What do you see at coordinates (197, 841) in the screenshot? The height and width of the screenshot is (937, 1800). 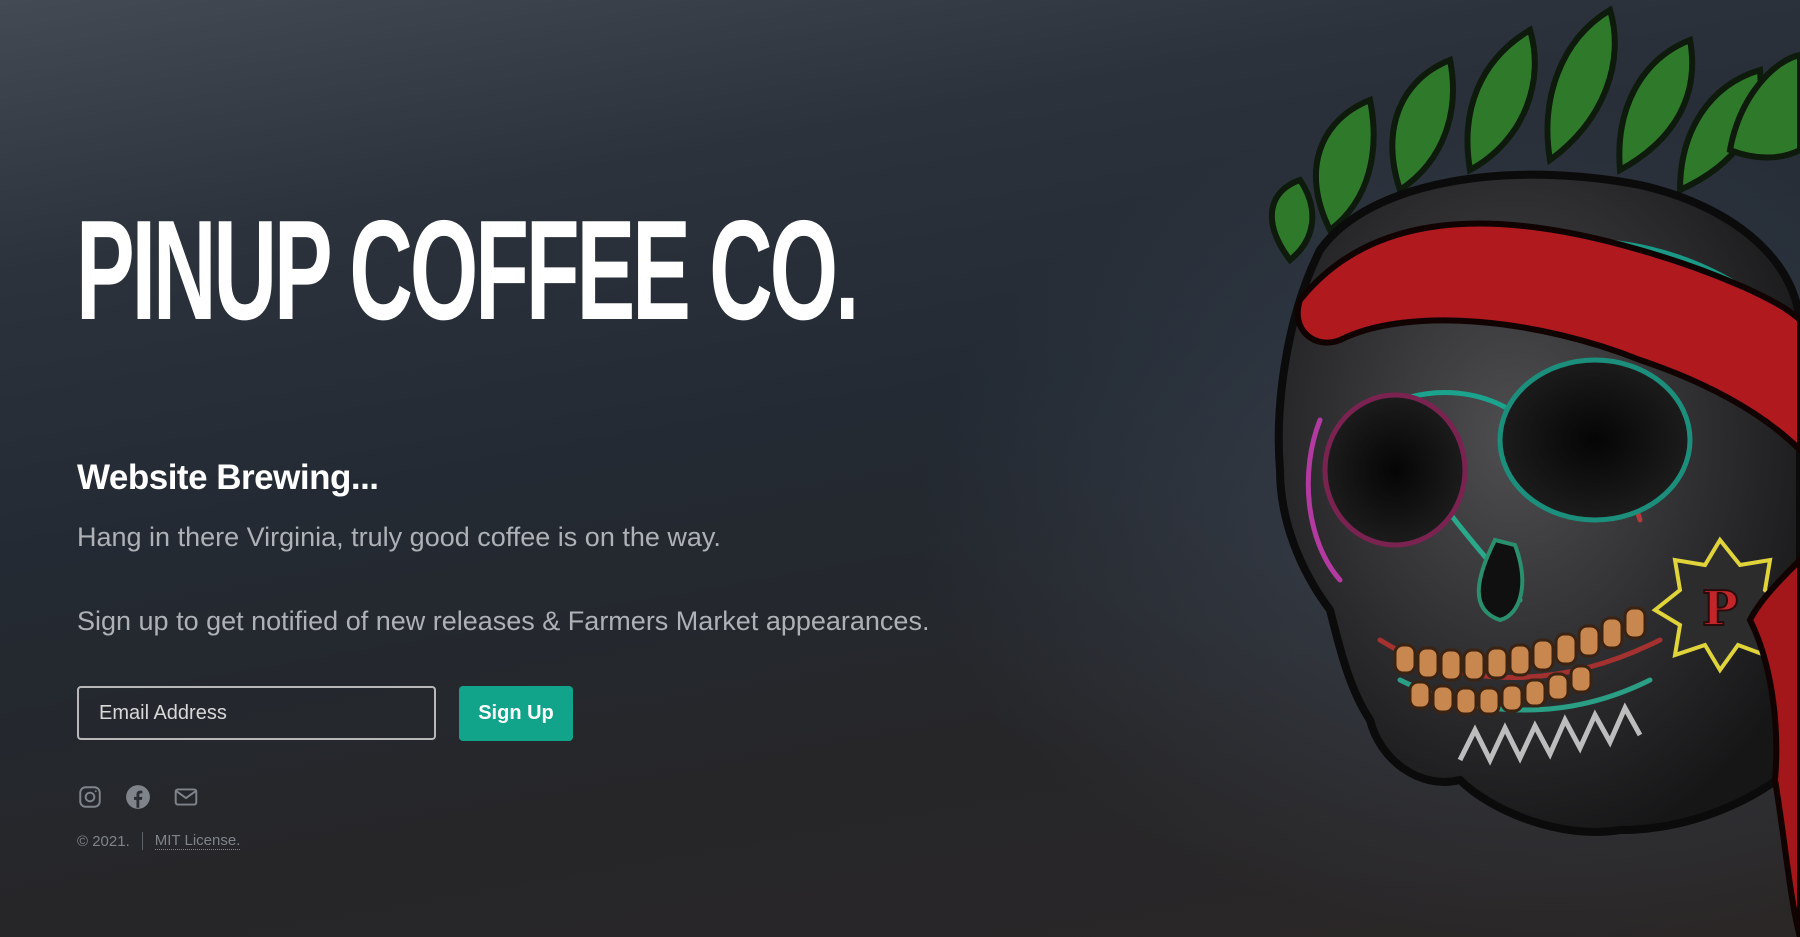 I see `license-link: MIT License.` at bounding box center [197, 841].